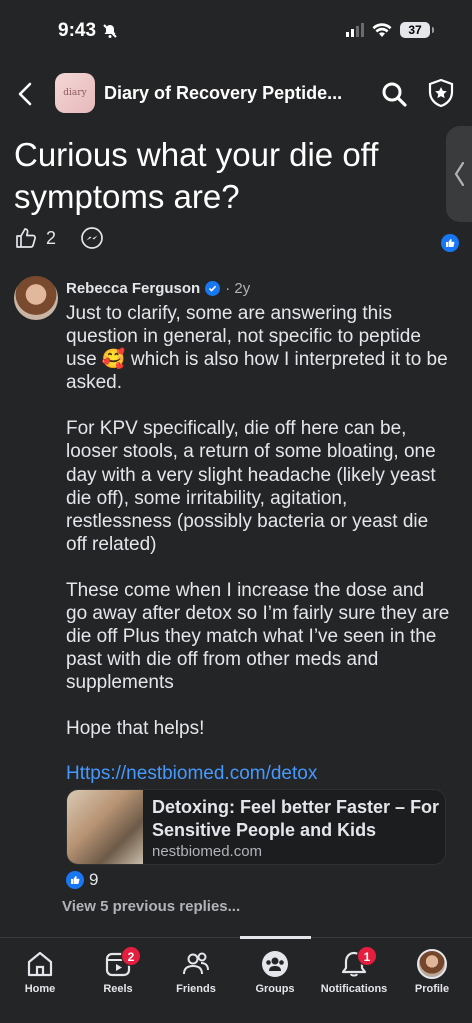 This screenshot has width=472, height=1023. I want to click on tab-friends: Friends, so click(196, 970).